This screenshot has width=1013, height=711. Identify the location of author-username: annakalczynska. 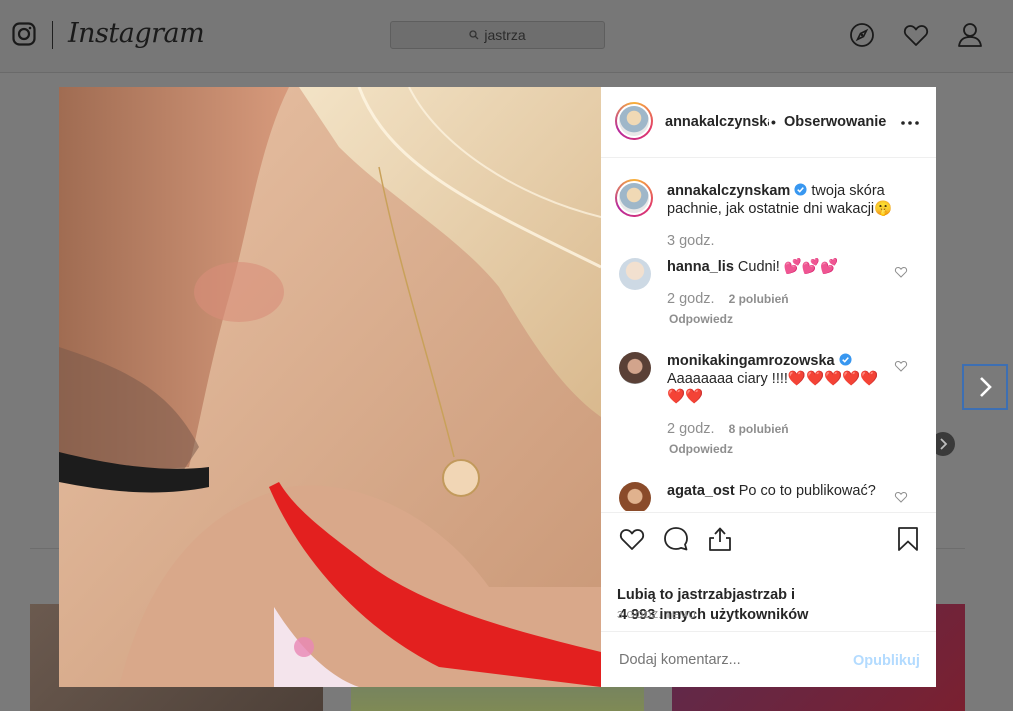
(717, 122).